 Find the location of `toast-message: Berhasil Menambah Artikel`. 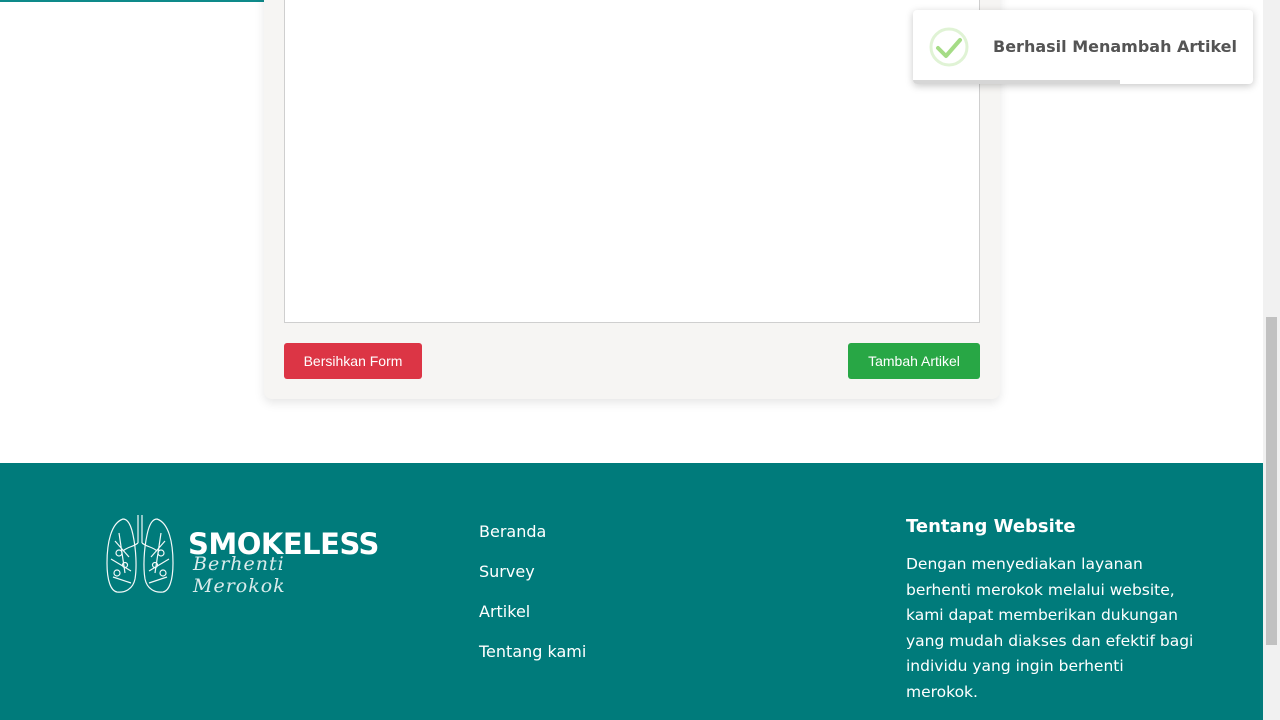

toast-message: Berhasil Menambah Artikel is located at coordinates (1115, 46).